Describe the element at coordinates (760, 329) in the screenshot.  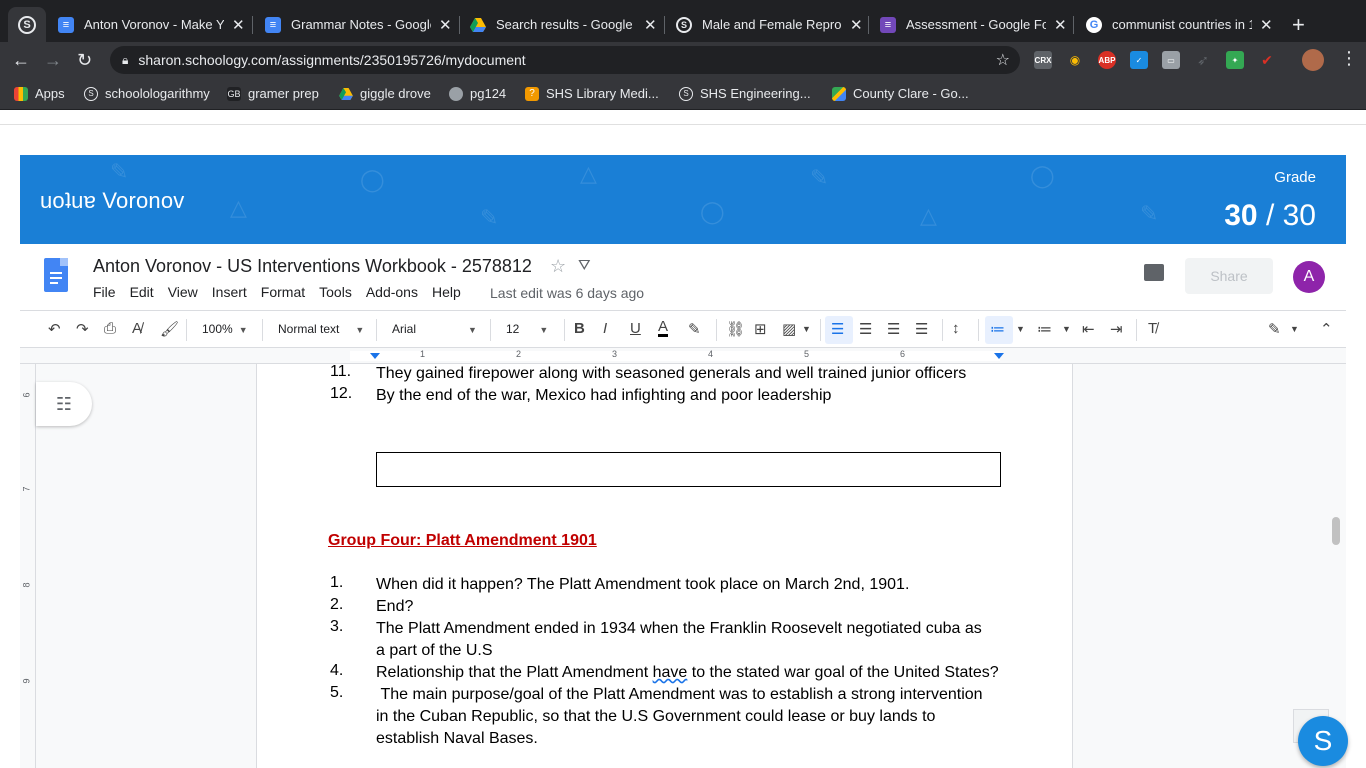
I see `add-comment-icon: ⊞` at that location.